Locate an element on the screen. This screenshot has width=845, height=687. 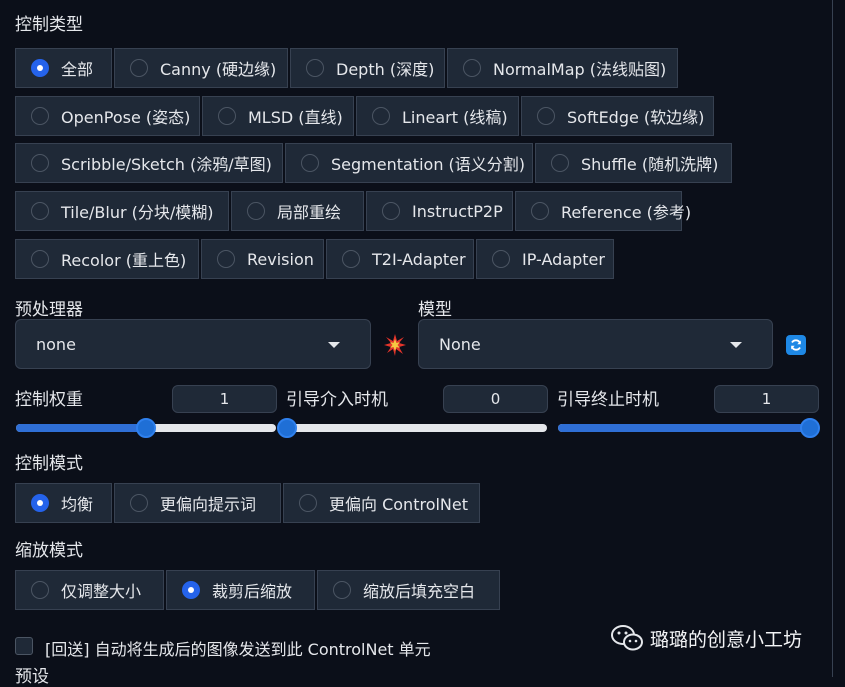
control-type-option-shuffle: Shuffle (随机洗牌) is located at coordinates (633, 163).